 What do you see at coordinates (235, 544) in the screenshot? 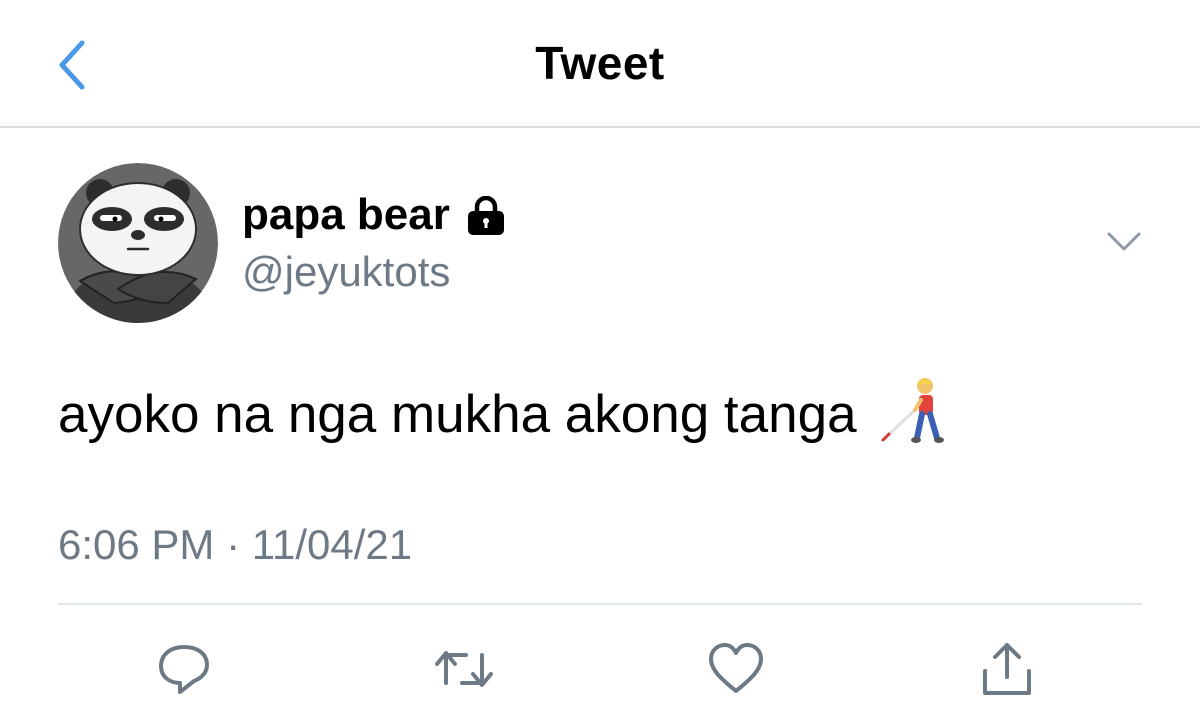
I see `tweet-timestamp: 6:06 PM · 11/04/21` at bounding box center [235, 544].